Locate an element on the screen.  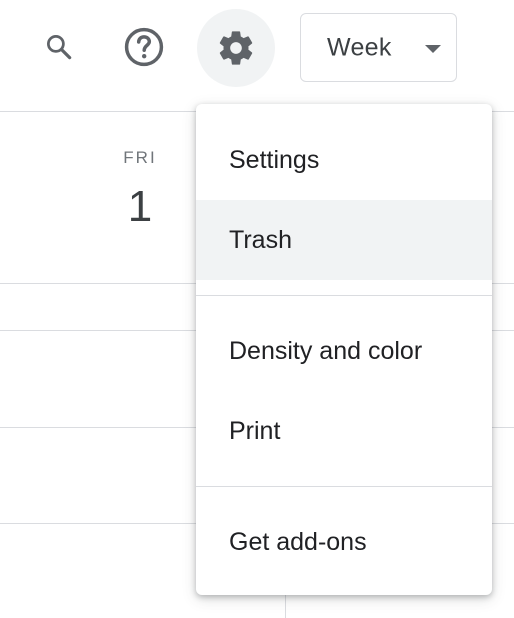
day-column-header: FRI 1 is located at coordinates (140, 190).